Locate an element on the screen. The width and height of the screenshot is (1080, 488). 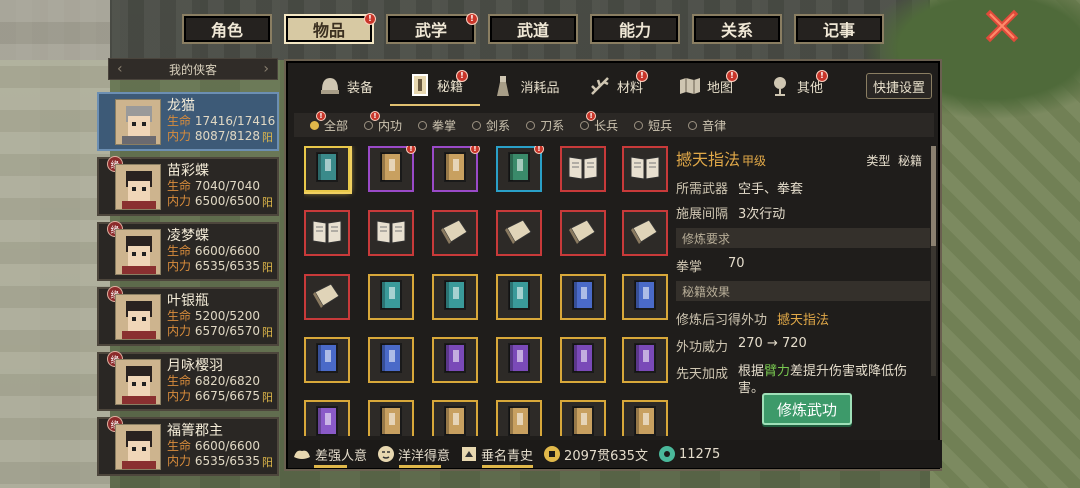
top-tab-6: 记事 is located at coordinates (839, 29).